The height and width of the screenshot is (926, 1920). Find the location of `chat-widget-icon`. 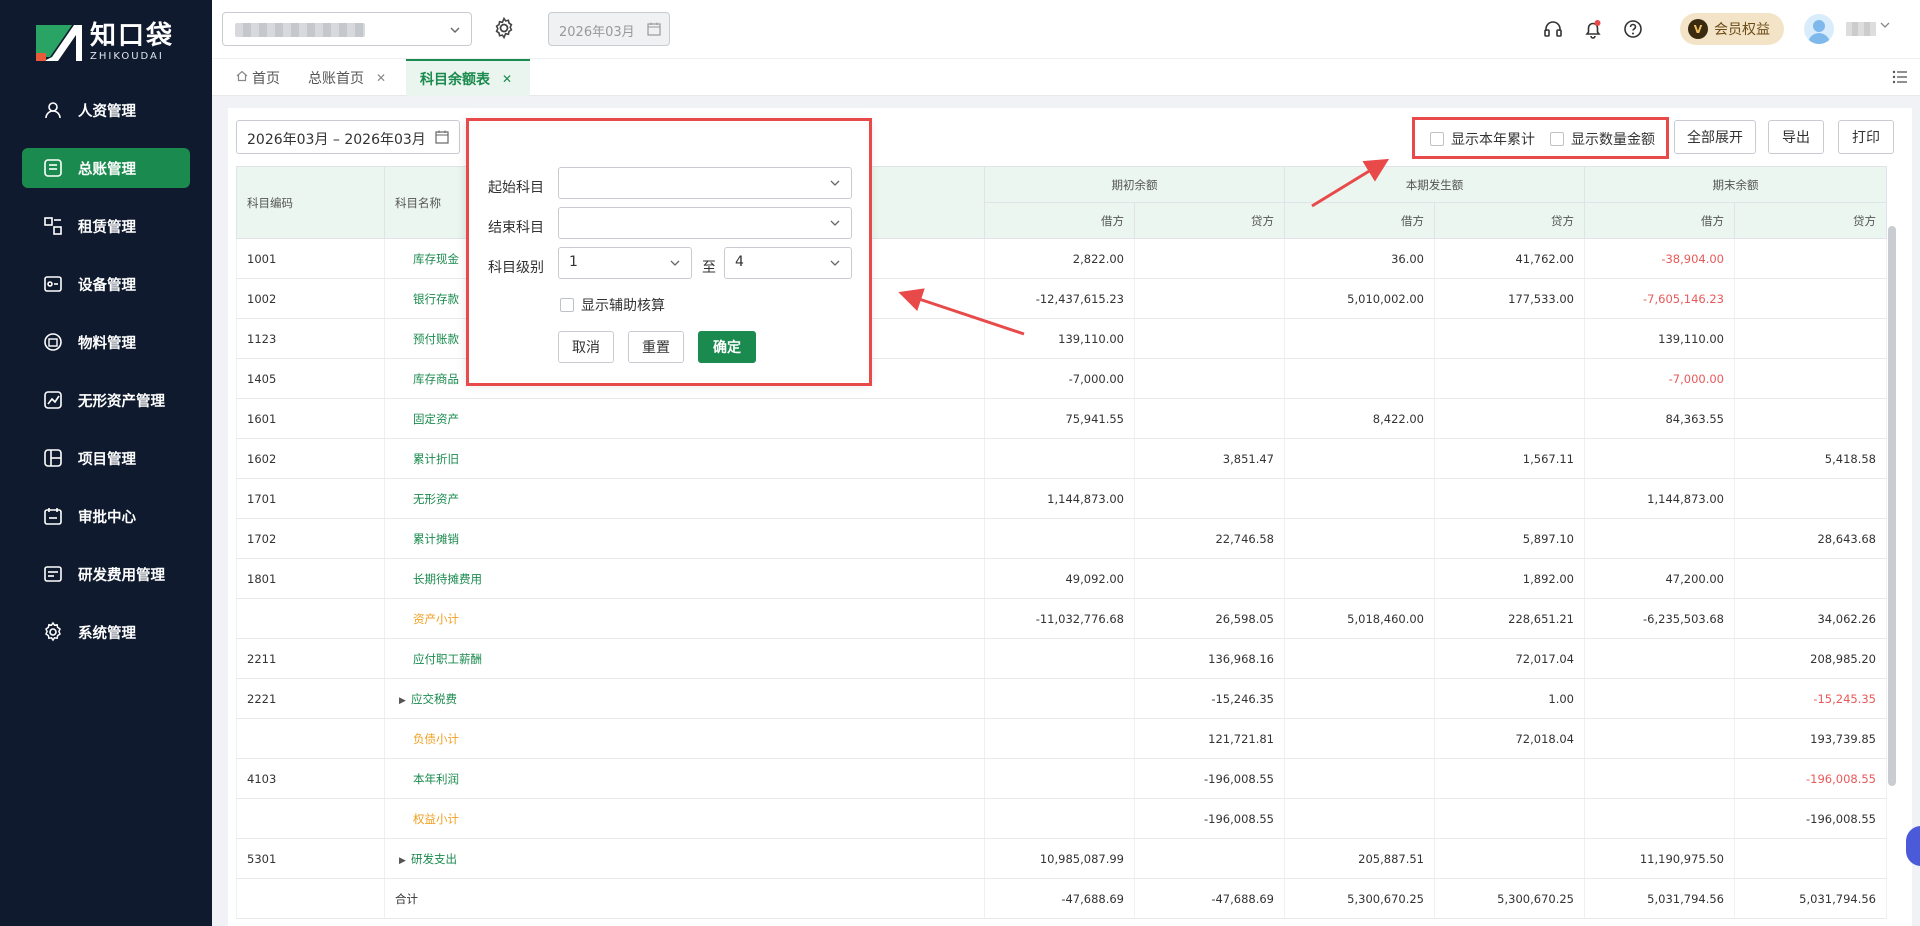

chat-widget-icon is located at coordinates (1913, 846).